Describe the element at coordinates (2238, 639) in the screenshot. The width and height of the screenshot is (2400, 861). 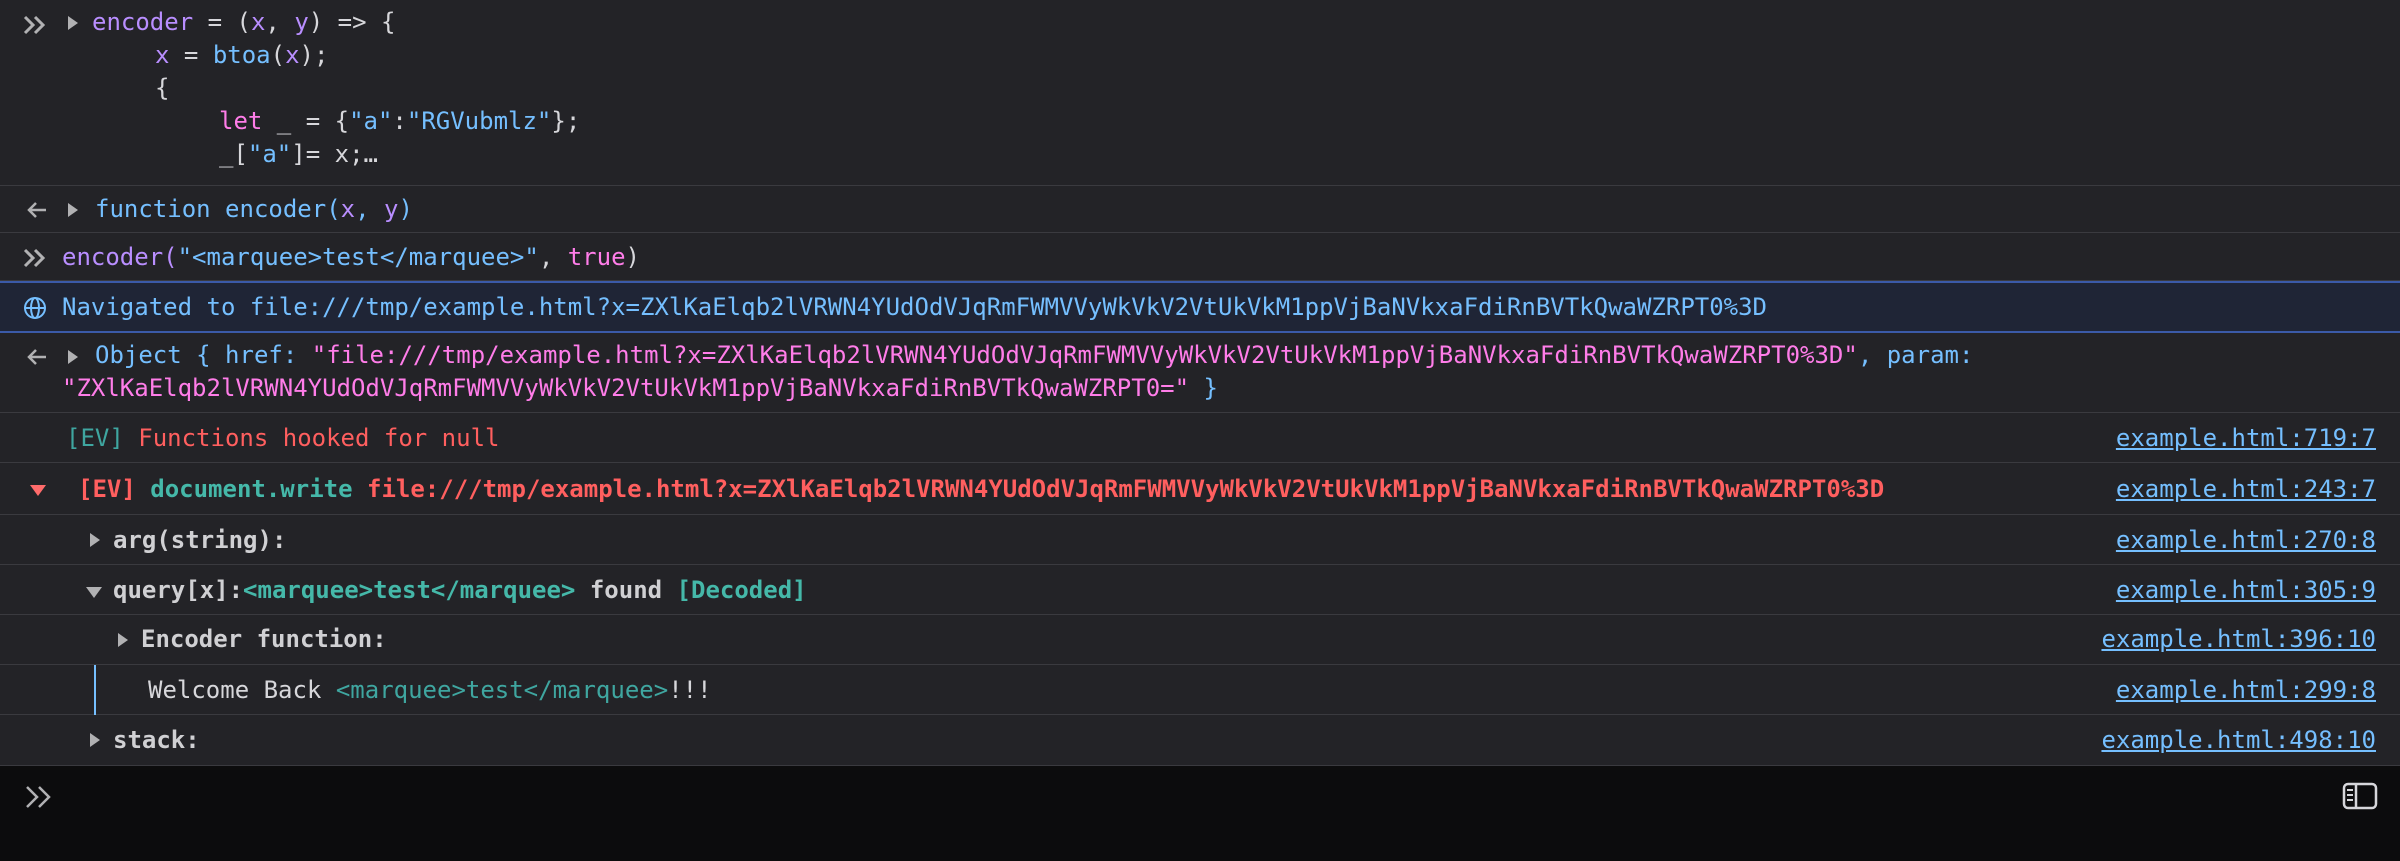
I see `source-link: example.html:396:10` at that location.